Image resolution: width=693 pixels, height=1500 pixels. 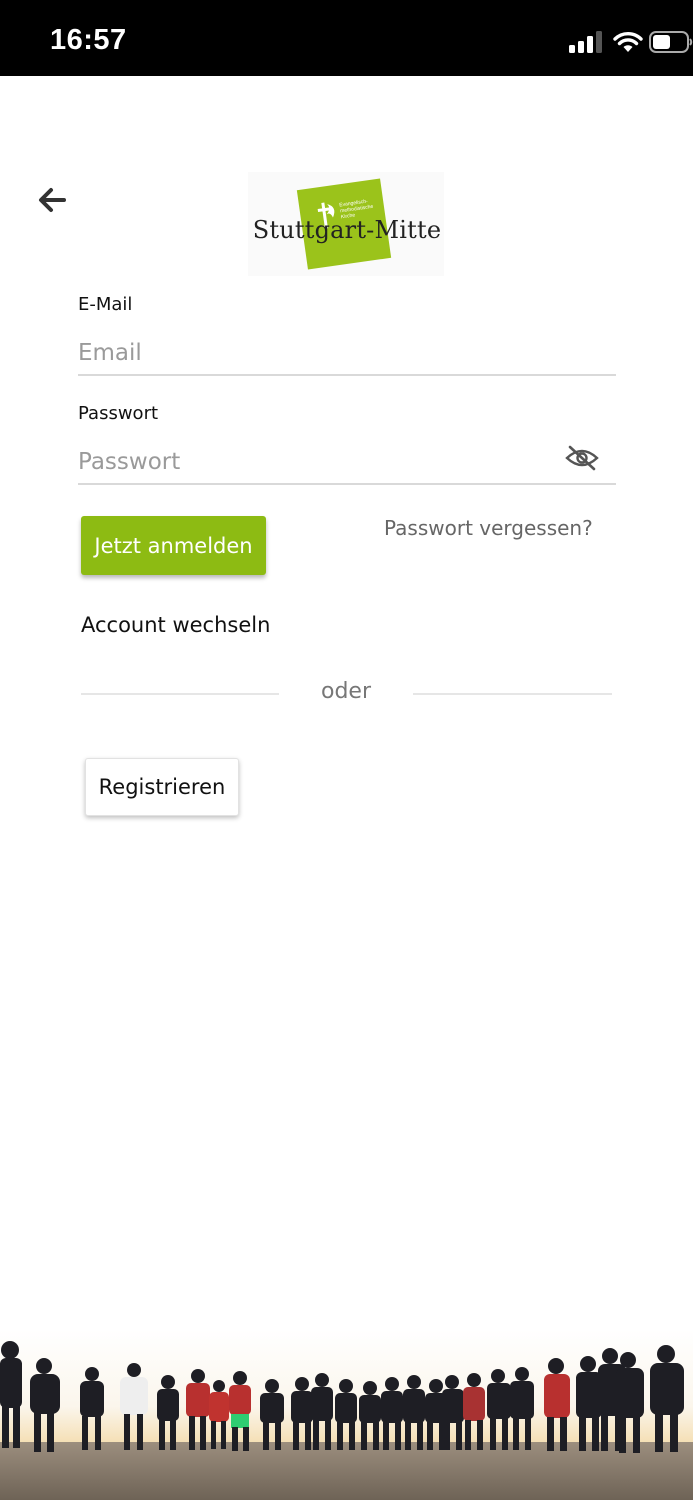 I want to click on arrow-left-icon, so click(x=52, y=200).